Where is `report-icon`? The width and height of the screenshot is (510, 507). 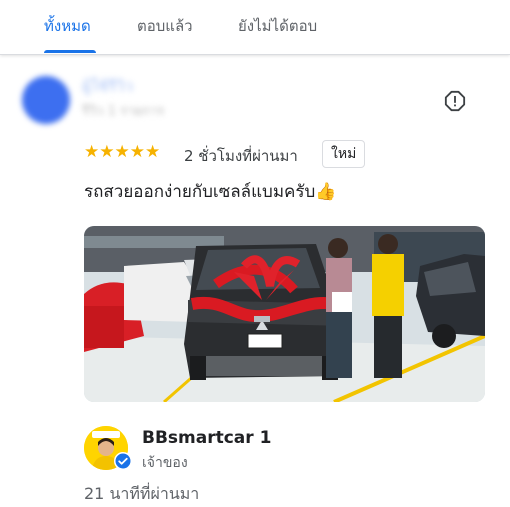
report-icon is located at coordinates (455, 101).